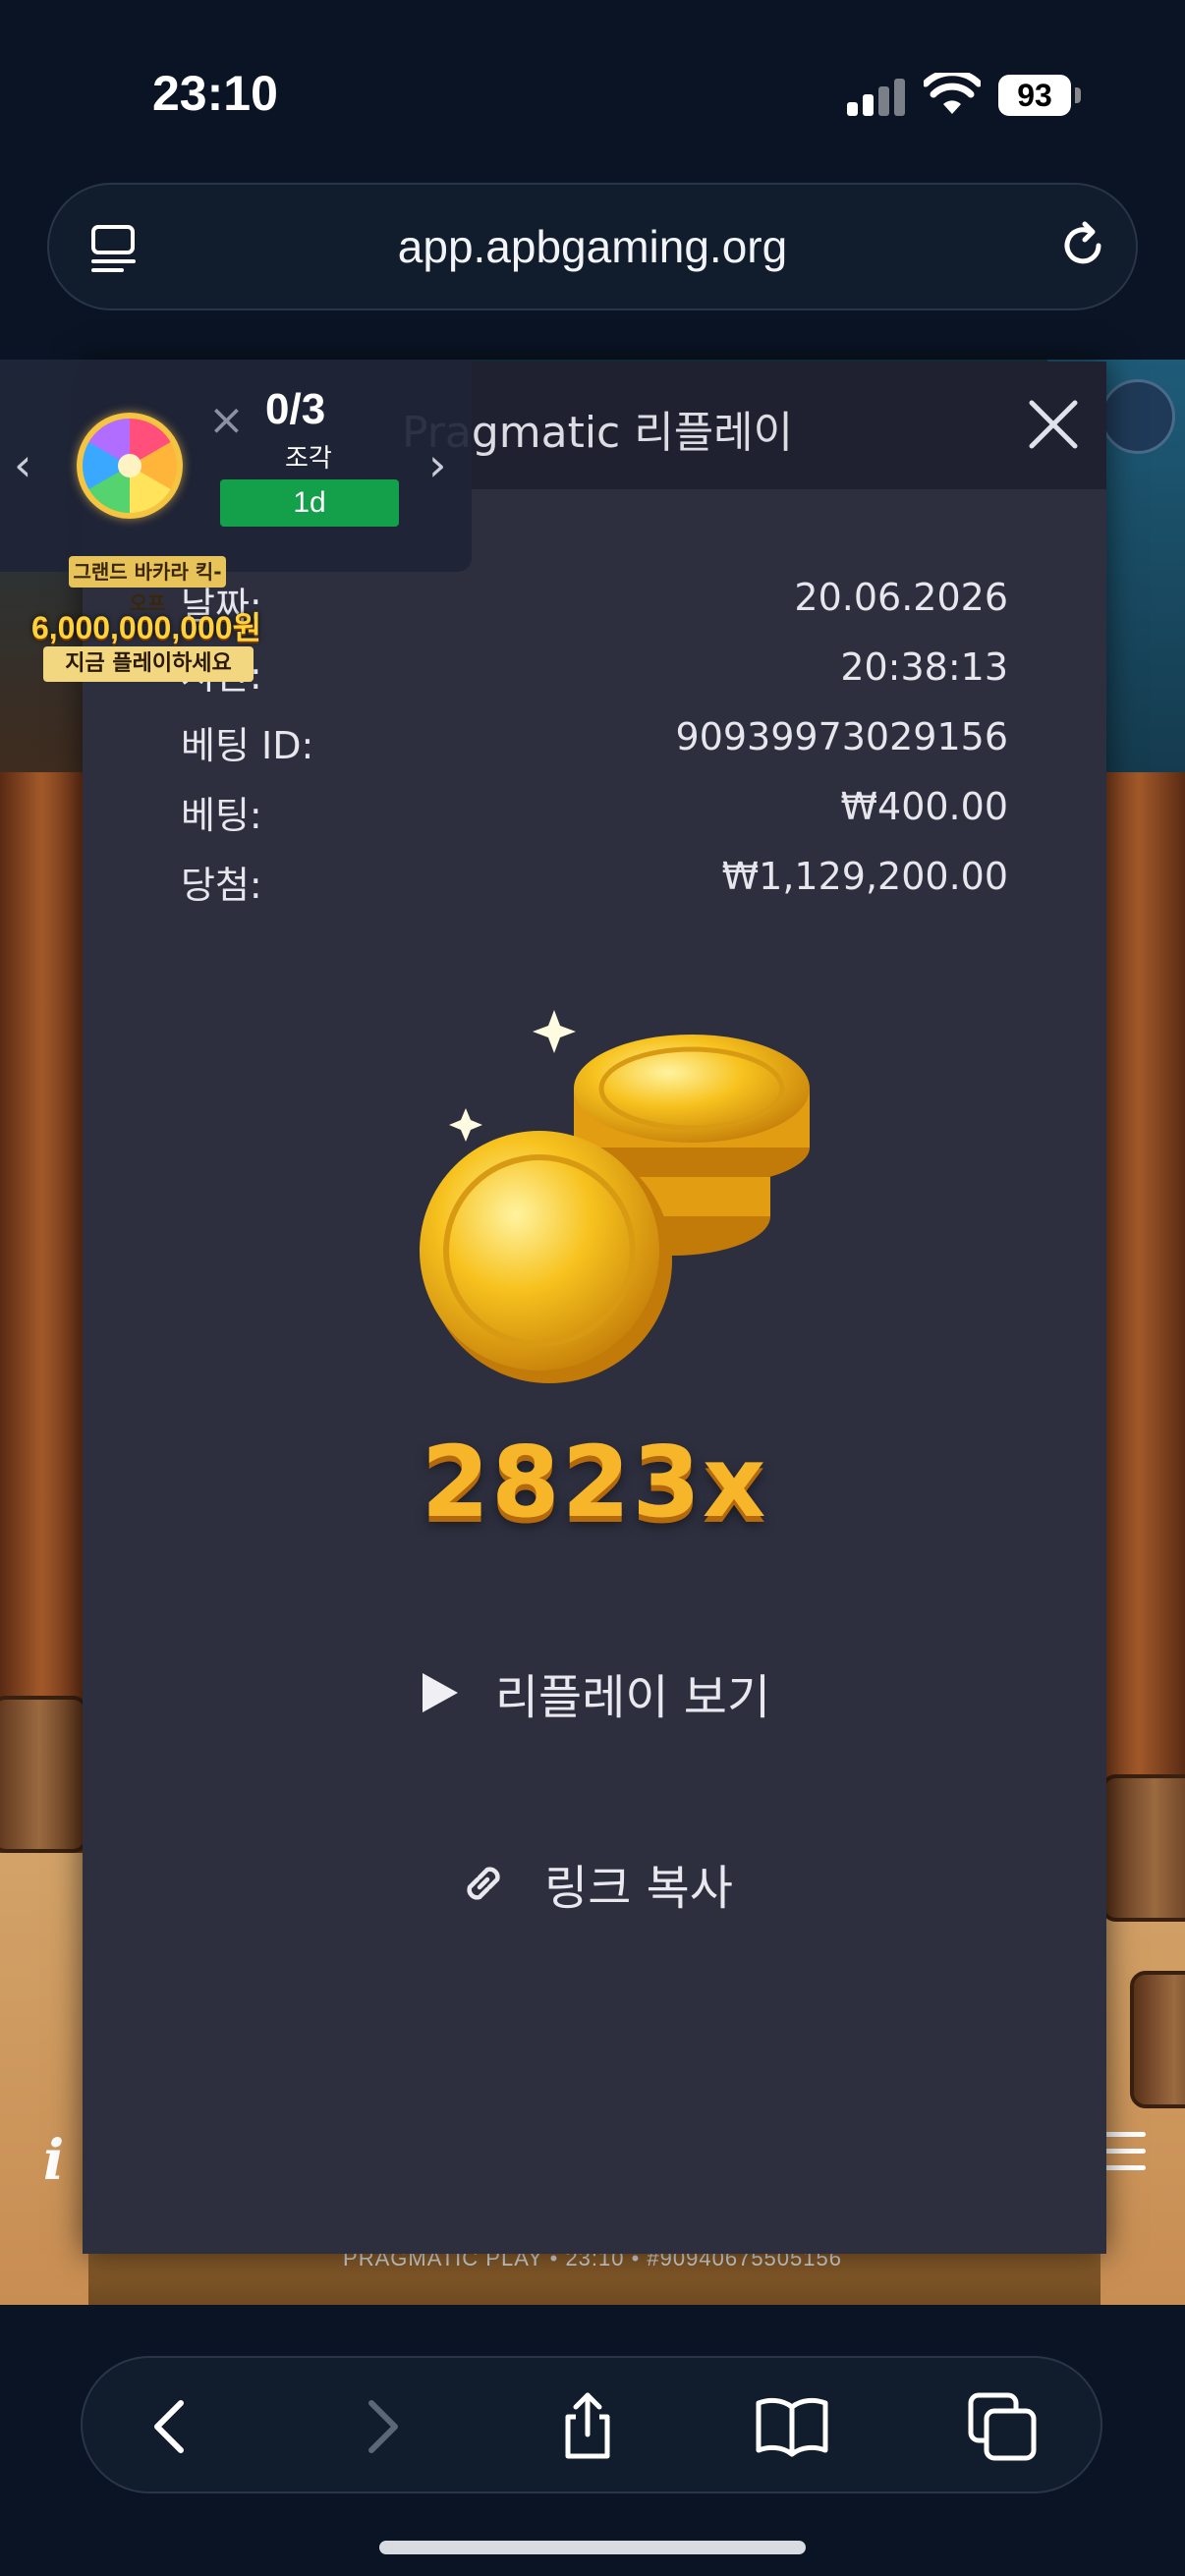 The height and width of the screenshot is (2576, 1185). What do you see at coordinates (924, 667) in the screenshot?
I see `detail-value: 20:38:13` at bounding box center [924, 667].